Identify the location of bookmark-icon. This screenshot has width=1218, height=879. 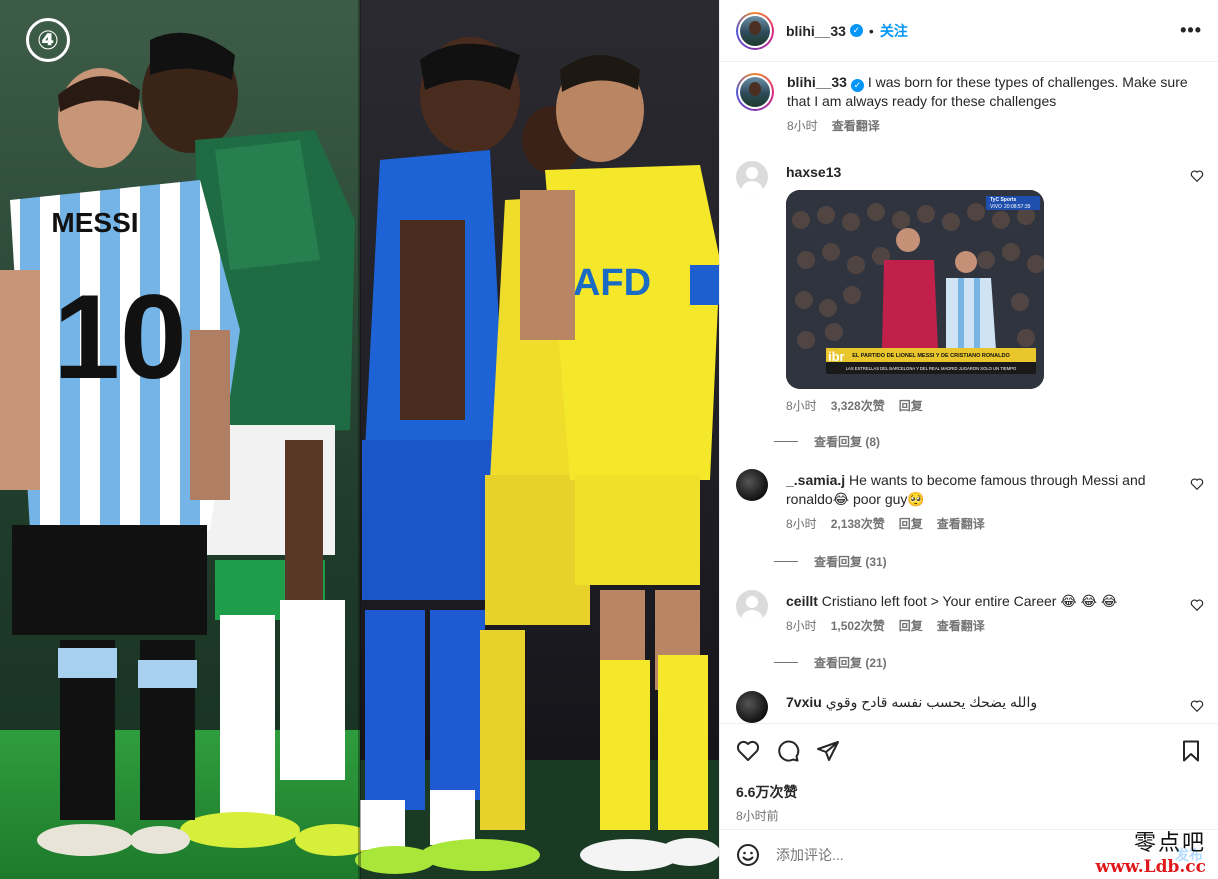
(1191, 751).